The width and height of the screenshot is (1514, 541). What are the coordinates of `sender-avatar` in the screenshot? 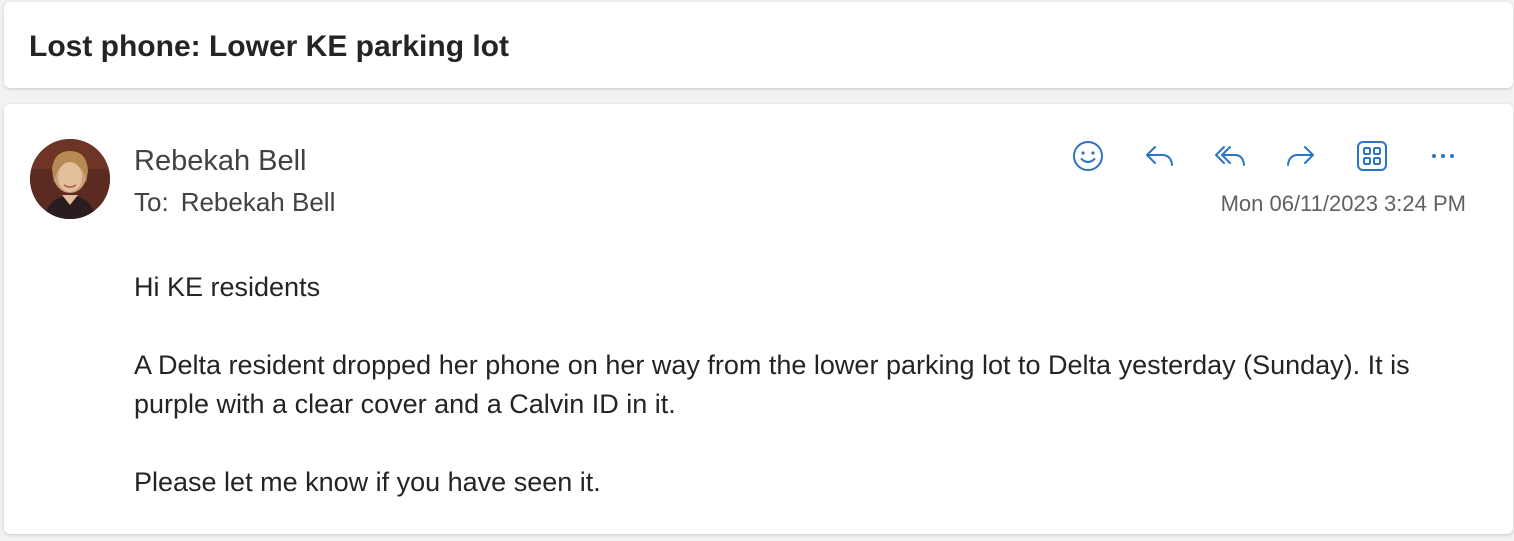 It's located at (70, 179).